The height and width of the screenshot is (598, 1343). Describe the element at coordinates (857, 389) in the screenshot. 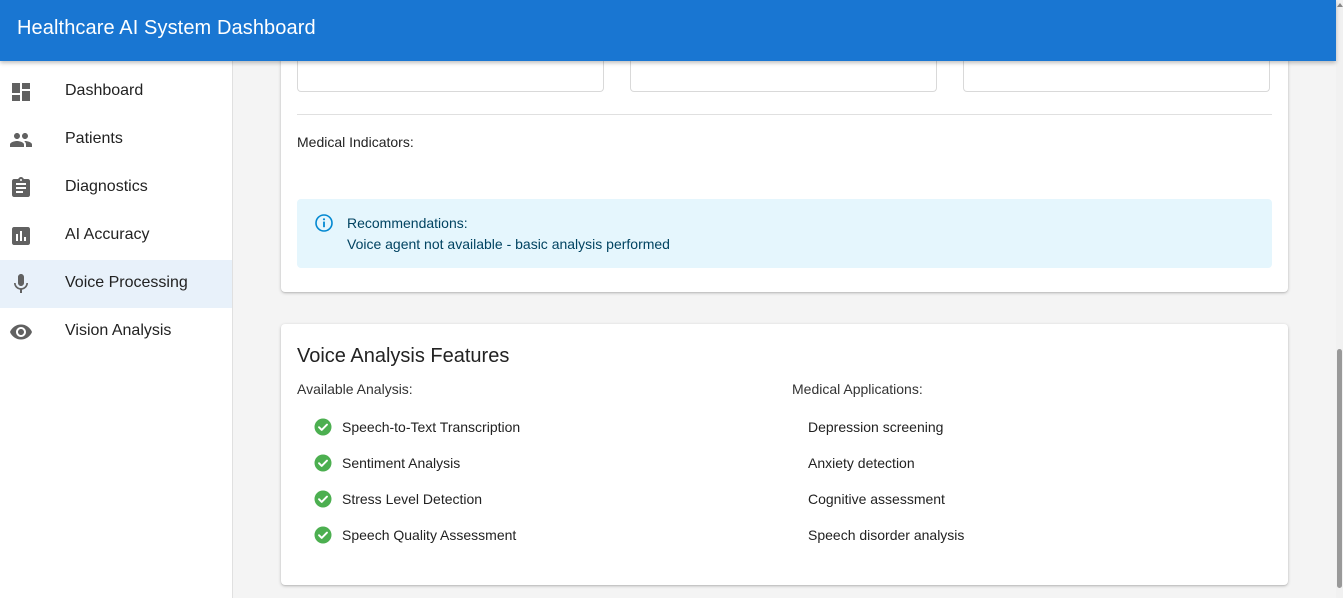

I see `medical-applications-heading: Medical Applications:` at that location.